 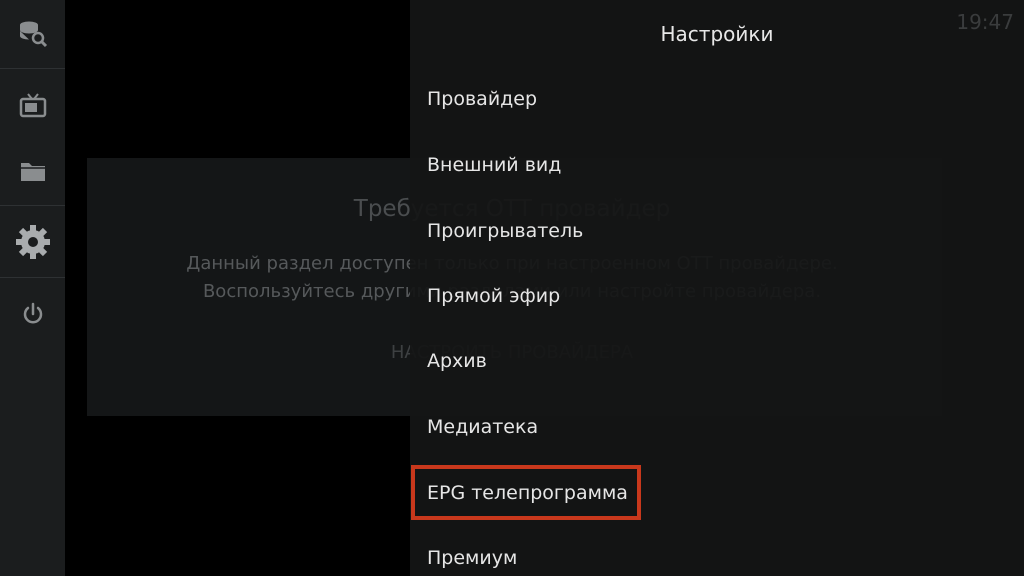 I want to click on sidebar-item-folder, so click(x=32, y=171).